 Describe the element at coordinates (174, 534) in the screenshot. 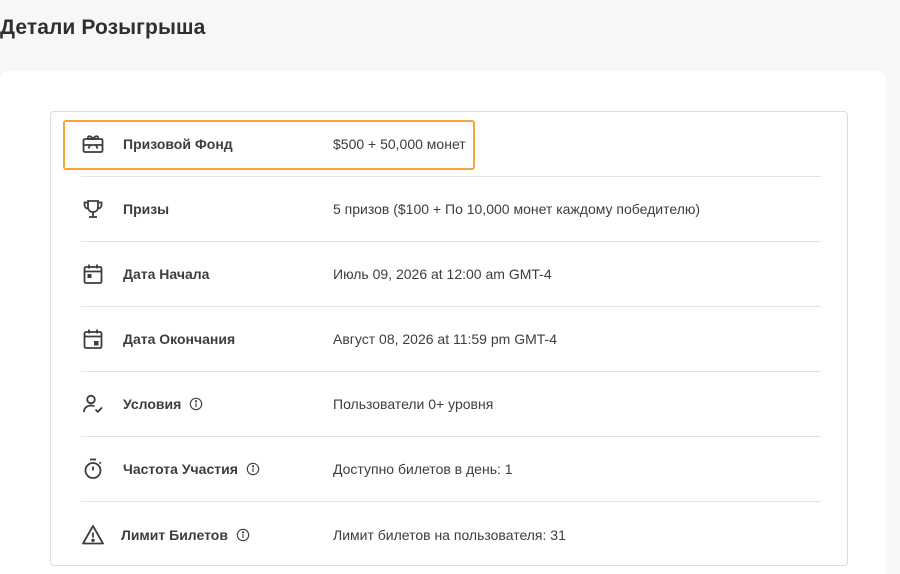

I see `detail-label-text: Лимит Билетов` at that location.